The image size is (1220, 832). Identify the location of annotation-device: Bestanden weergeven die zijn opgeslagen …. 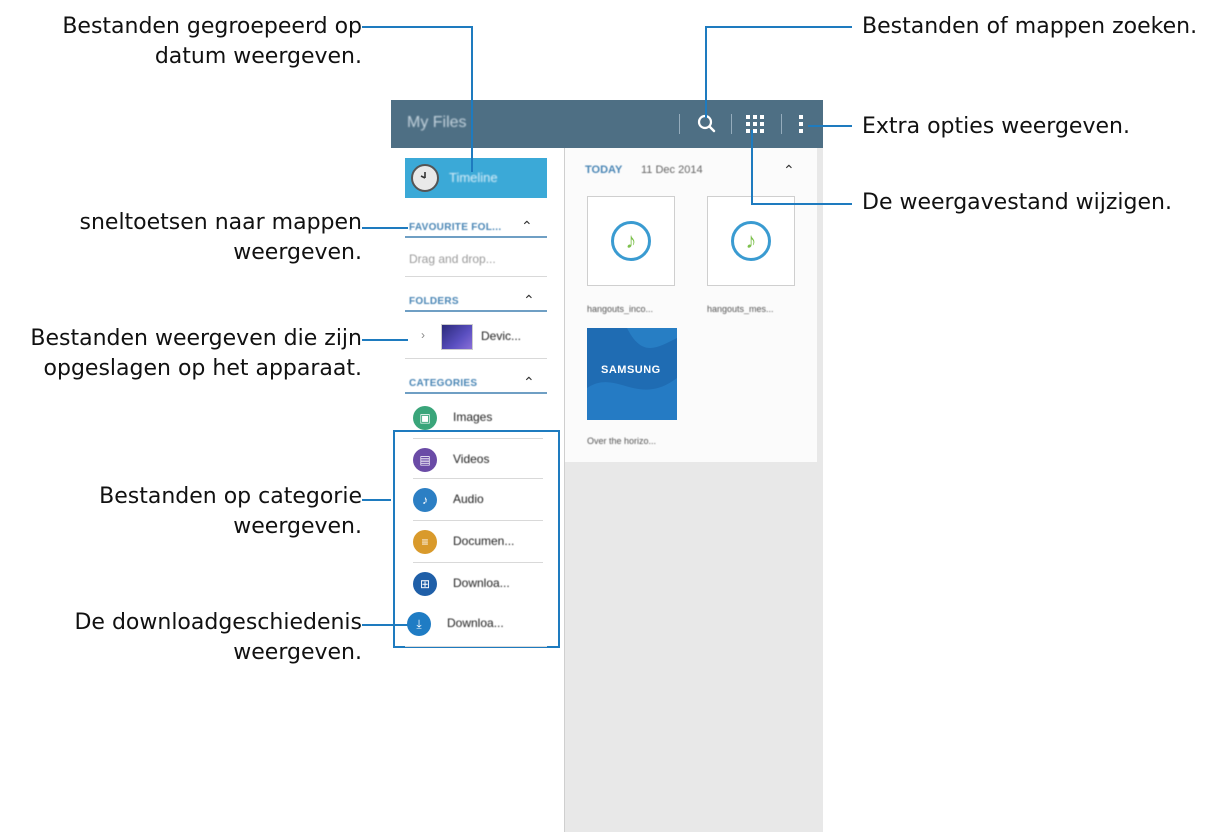
(196, 354).